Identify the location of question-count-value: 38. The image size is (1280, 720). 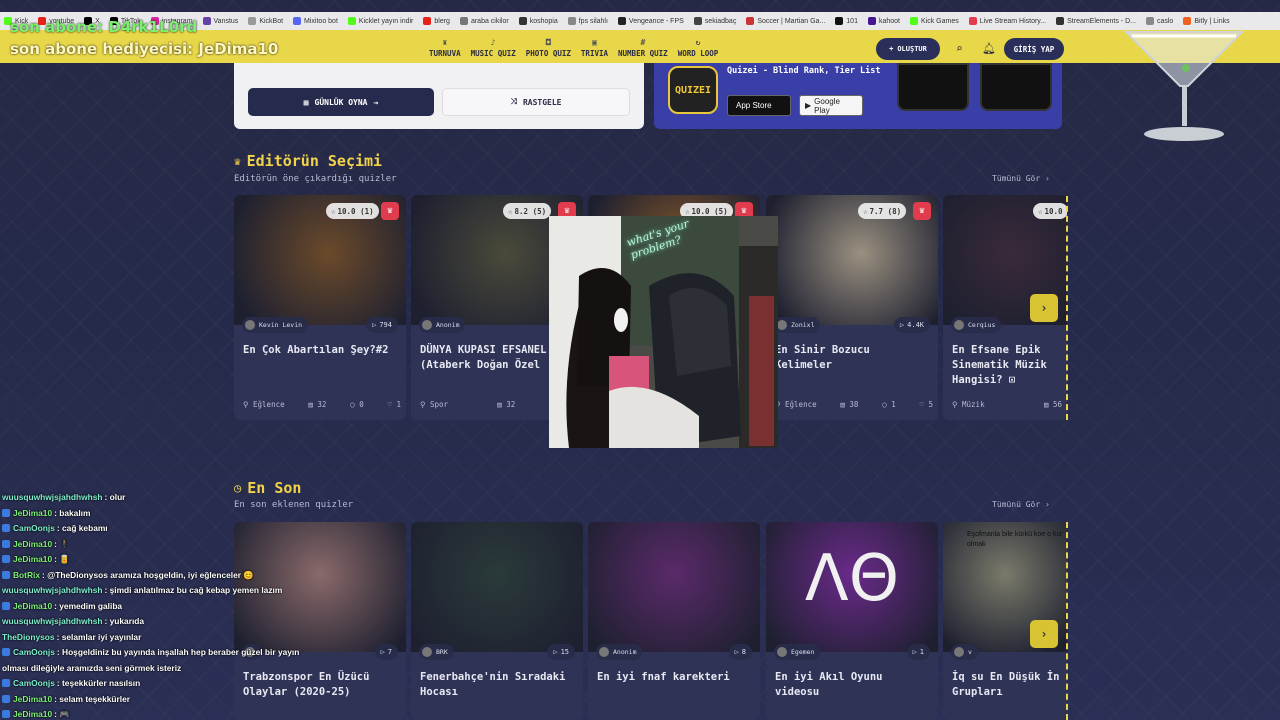
(854, 404).